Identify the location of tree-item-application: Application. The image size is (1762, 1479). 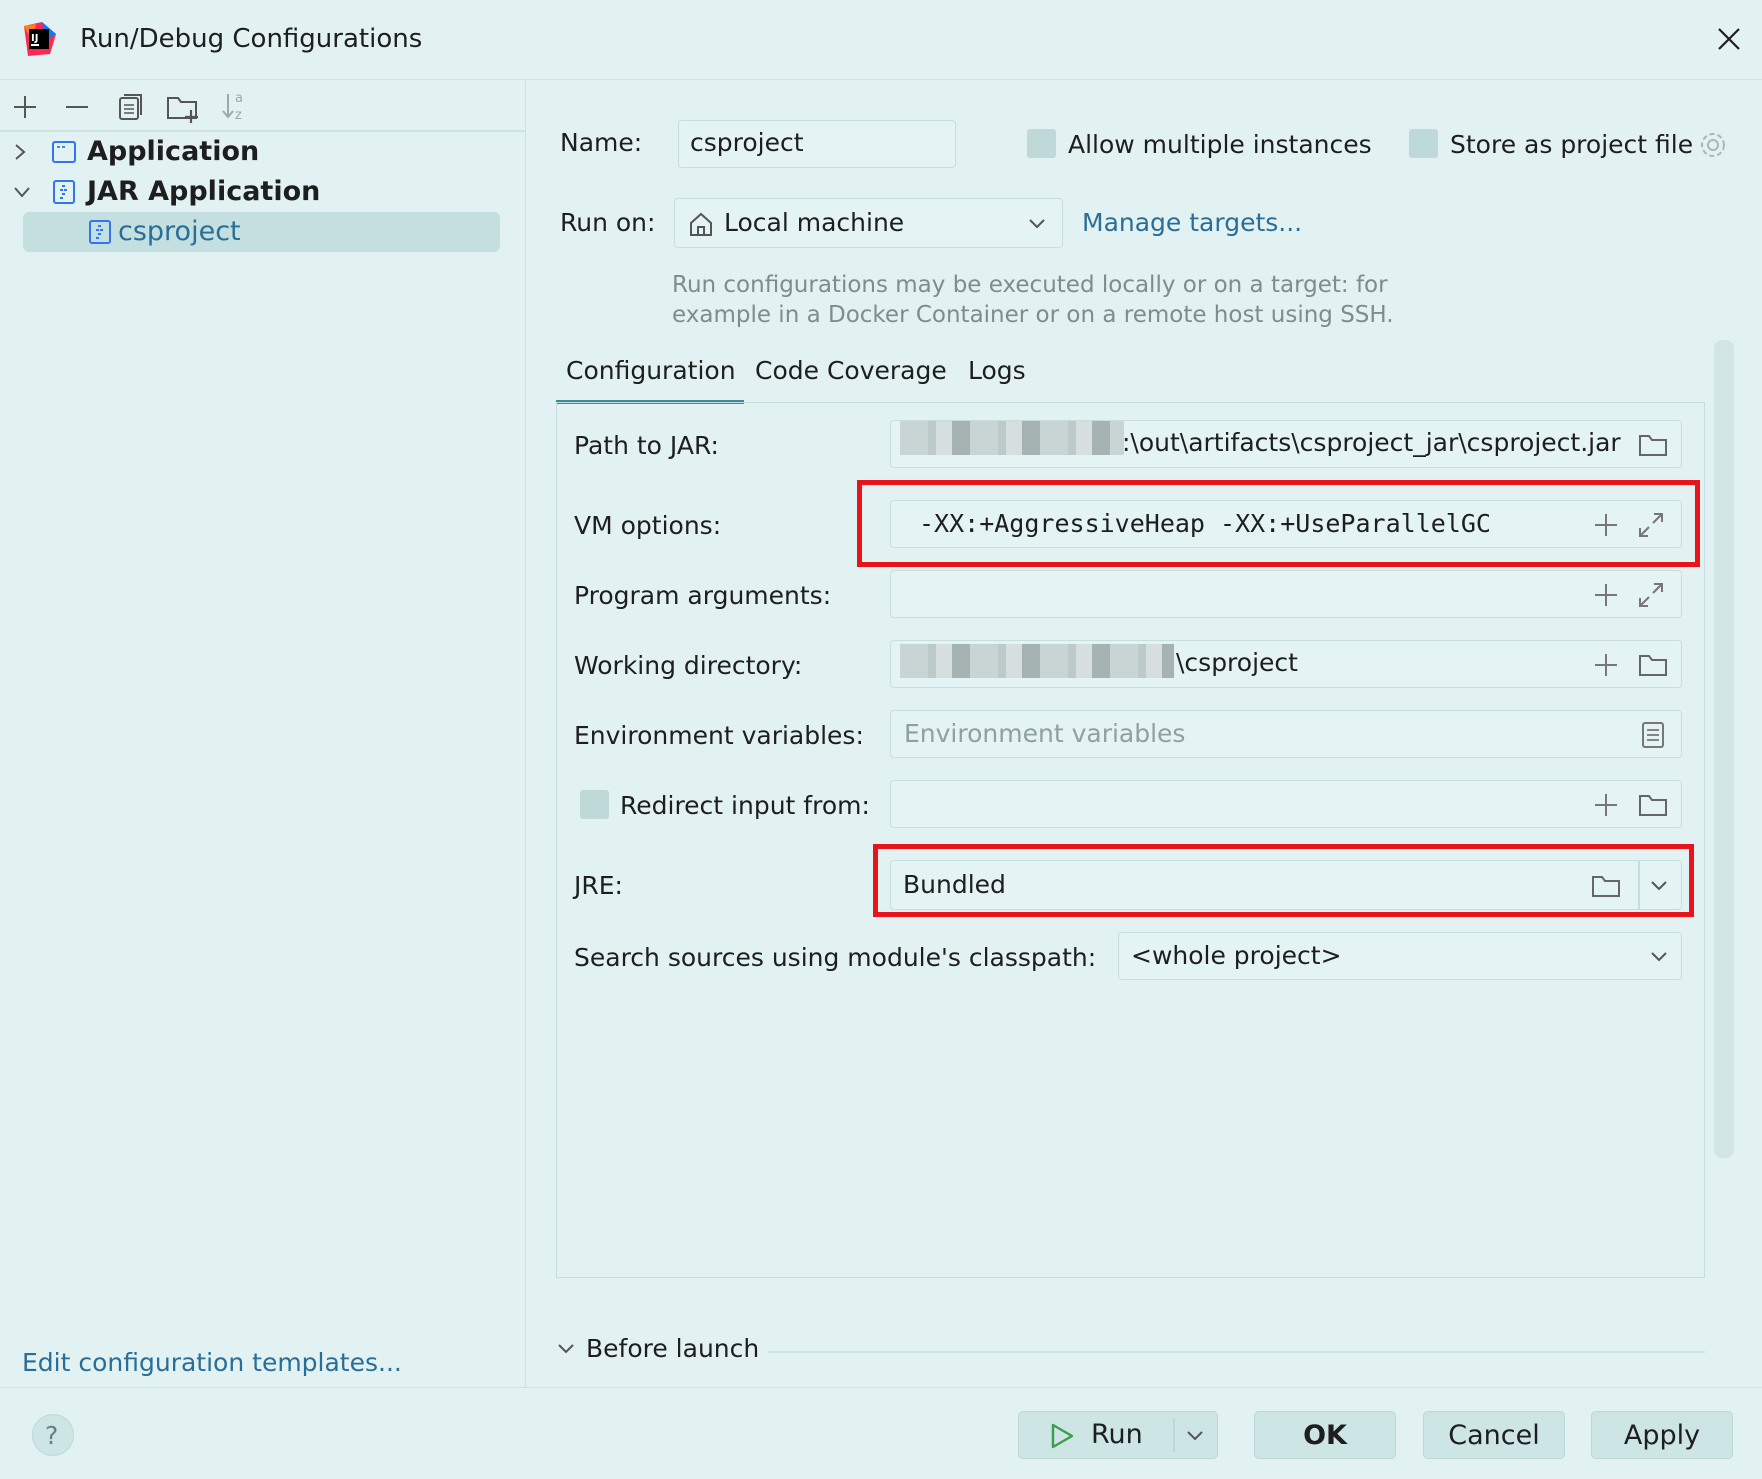
(263, 152).